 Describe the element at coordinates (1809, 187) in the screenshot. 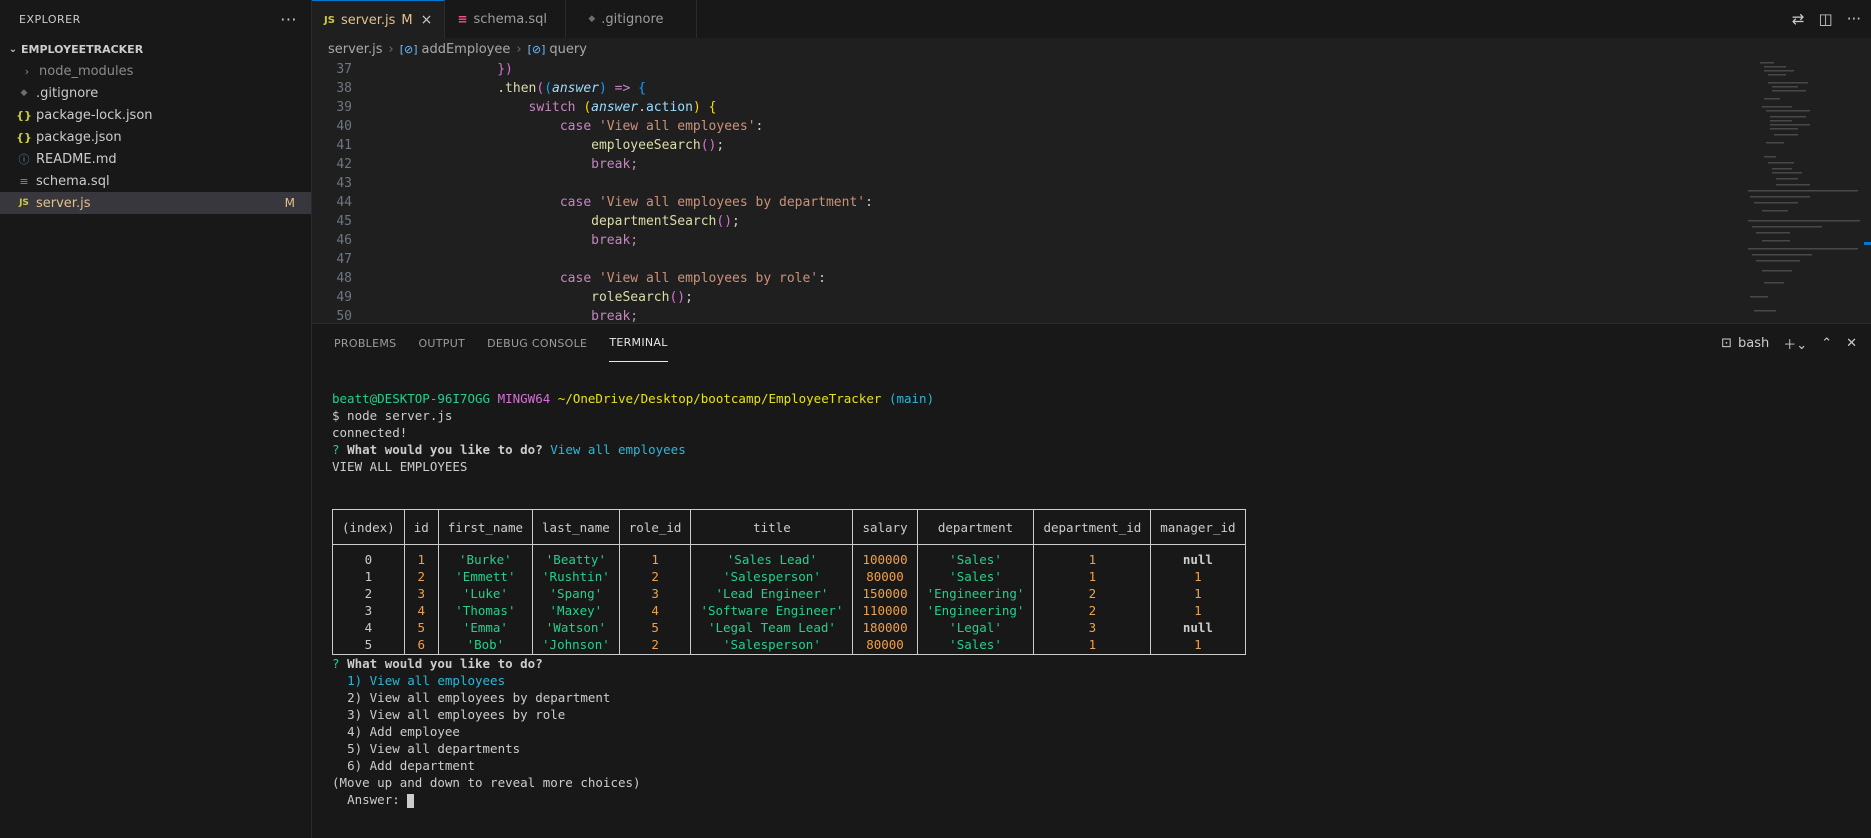

I see `minimap-preview` at that location.